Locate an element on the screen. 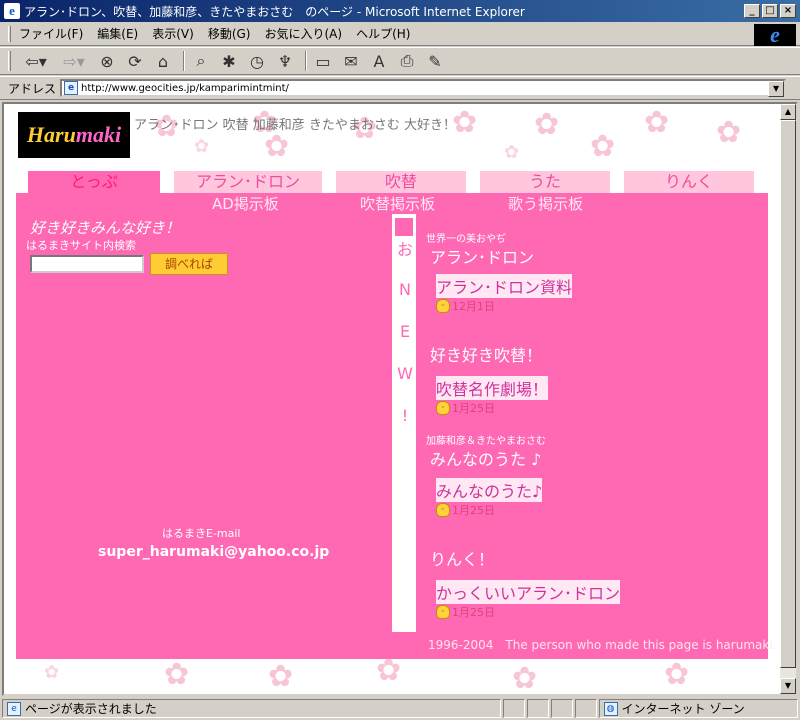 This screenshot has height=720, width=800. menu-go: 移動(G) is located at coordinates (229, 33).